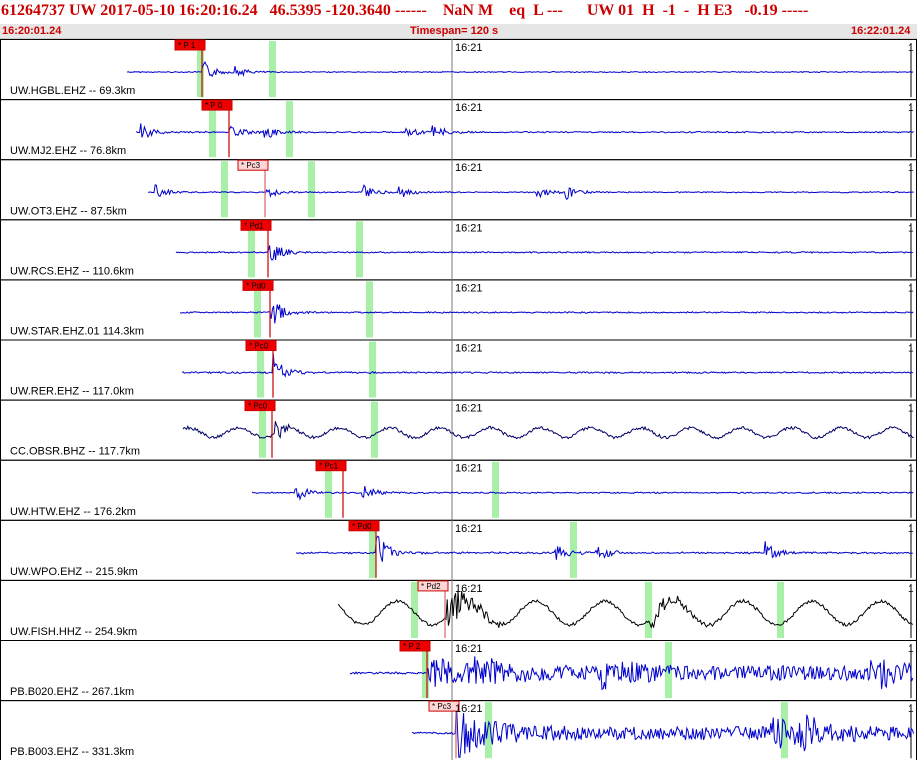 Image resolution: width=917 pixels, height=760 pixels. I want to click on pick-label: * P 2, so click(412, 646).